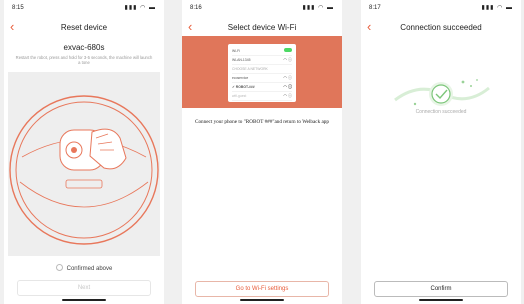 The height and width of the screenshot is (304, 524). Describe the element at coordinates (262, 96) in the screenshot. I see `wifi-network-row: wifi-guest ◠ ⓘ` at that location.